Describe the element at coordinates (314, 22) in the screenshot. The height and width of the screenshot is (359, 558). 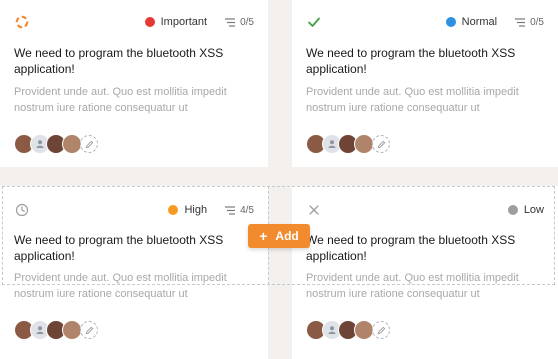
I see `checkmark-icon` at that location.